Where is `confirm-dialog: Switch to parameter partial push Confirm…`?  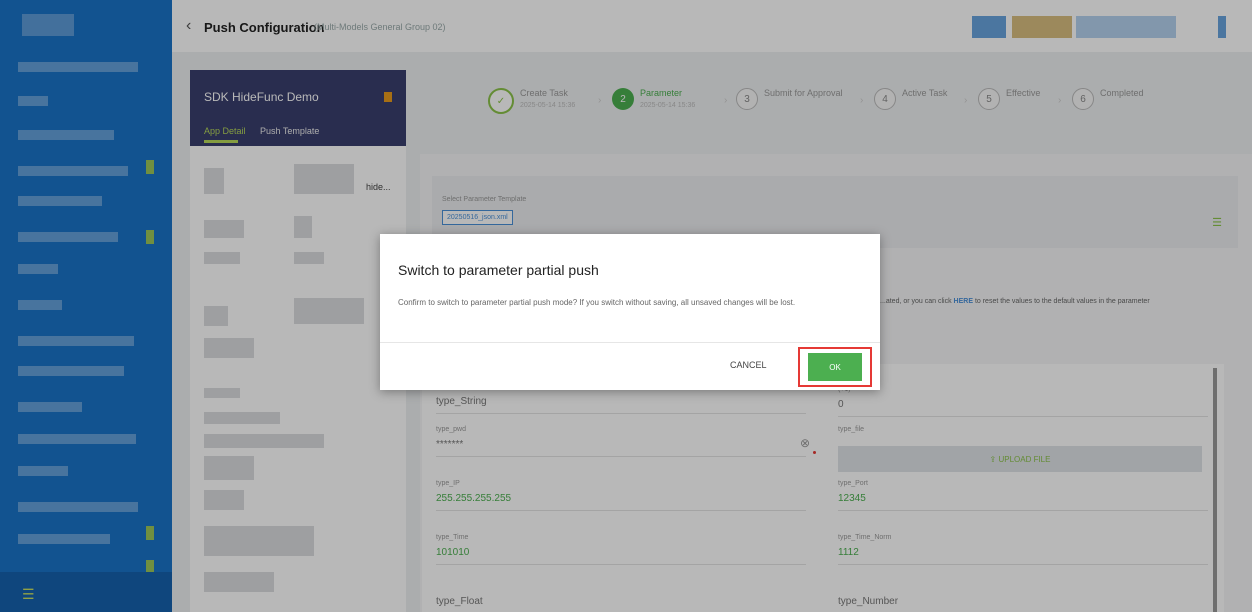
confirm-dialog: Switch to parameter partial push Confirm… is located at coordinates (630, 312).